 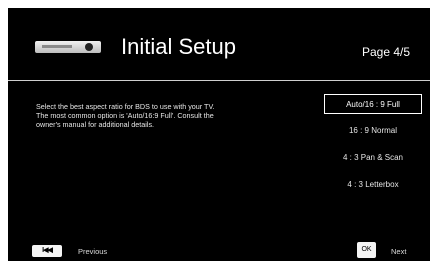 What do you see at coordinates (366, 250) in the screenshot?
I see `ok-key-icon: OK` at bounding box center [366, 250].